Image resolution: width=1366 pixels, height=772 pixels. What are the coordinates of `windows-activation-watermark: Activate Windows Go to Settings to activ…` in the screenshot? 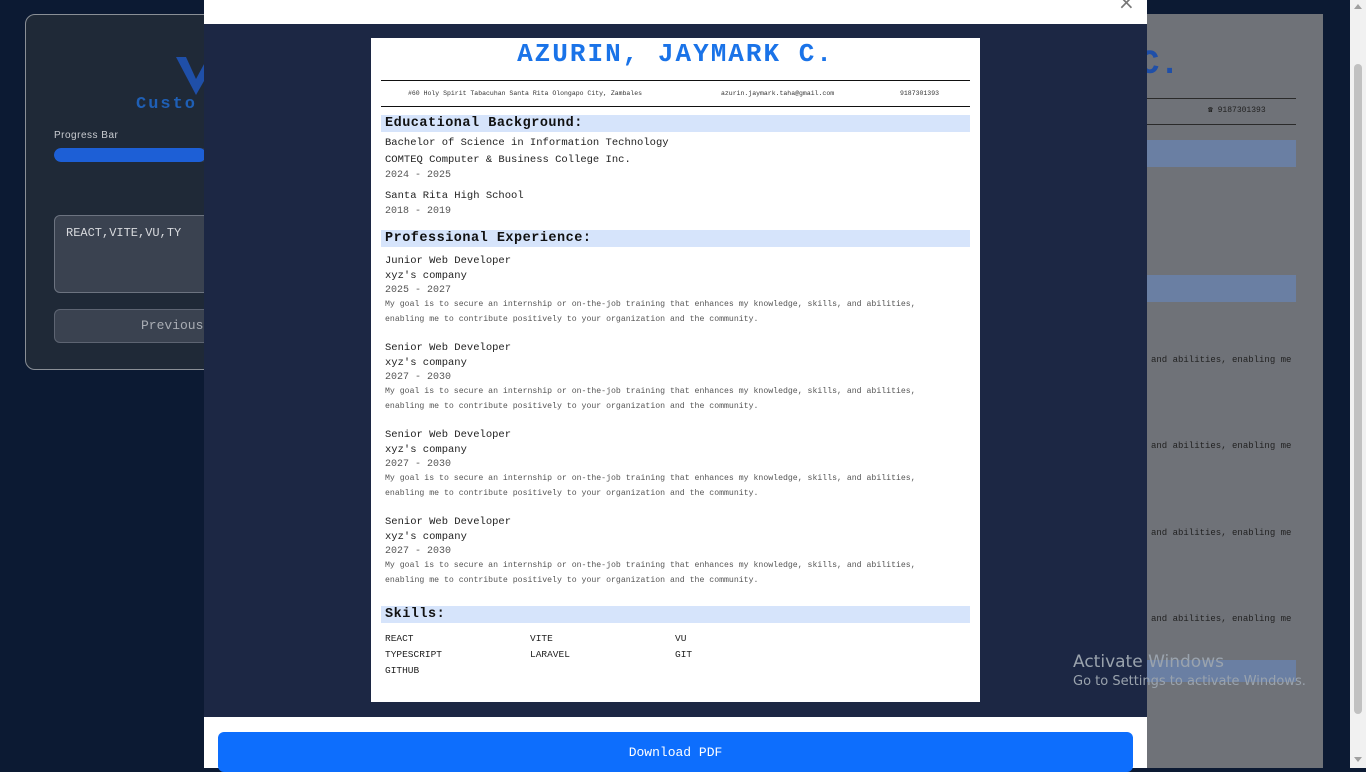 It's located at (1189, 670).